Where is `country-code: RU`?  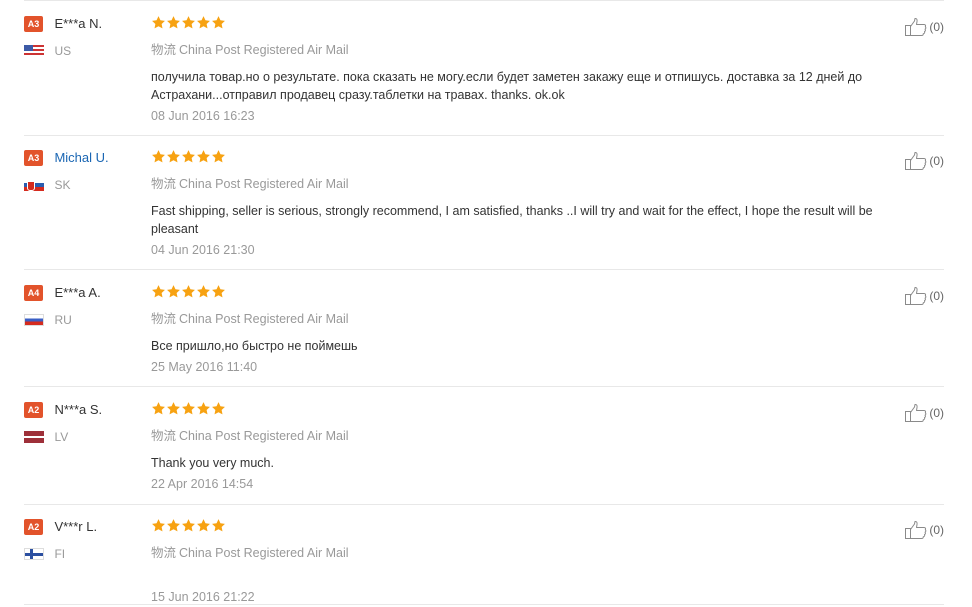
country-code: RU is located at coordinates (63, 319).